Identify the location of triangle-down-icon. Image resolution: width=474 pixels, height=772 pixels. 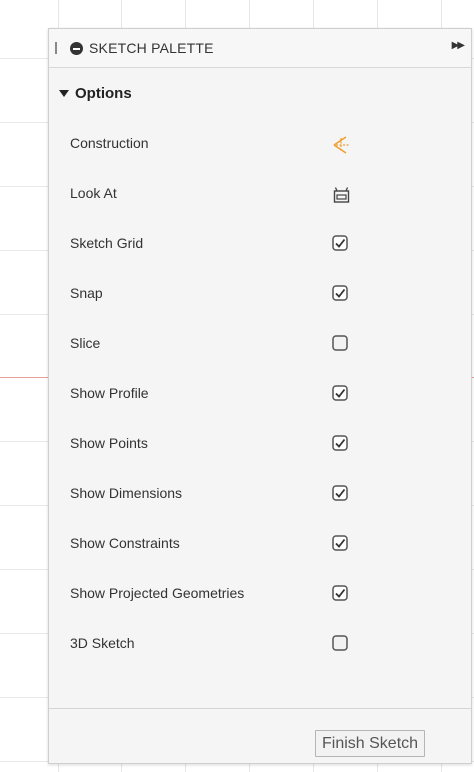
(64, 93).